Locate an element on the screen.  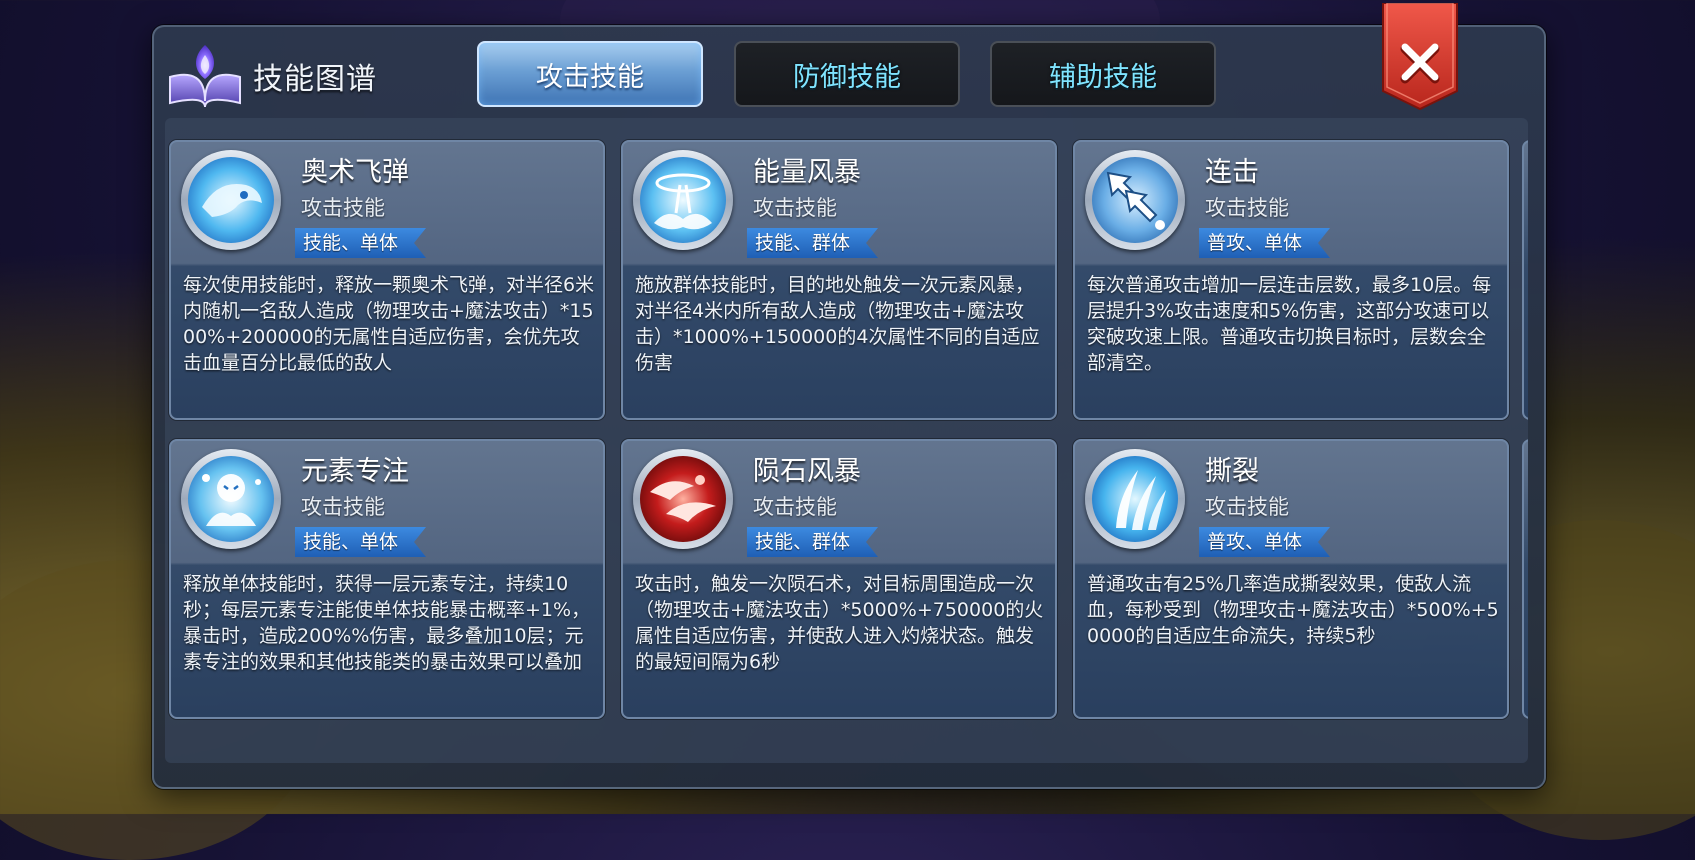
arcane-missile-icon is located at coordinates (231, 200).